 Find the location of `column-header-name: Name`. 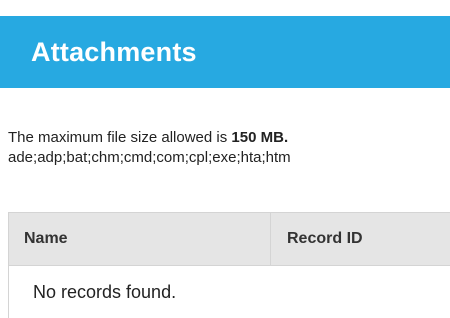

column-header-name: Name is located at coordinates (140, 239).